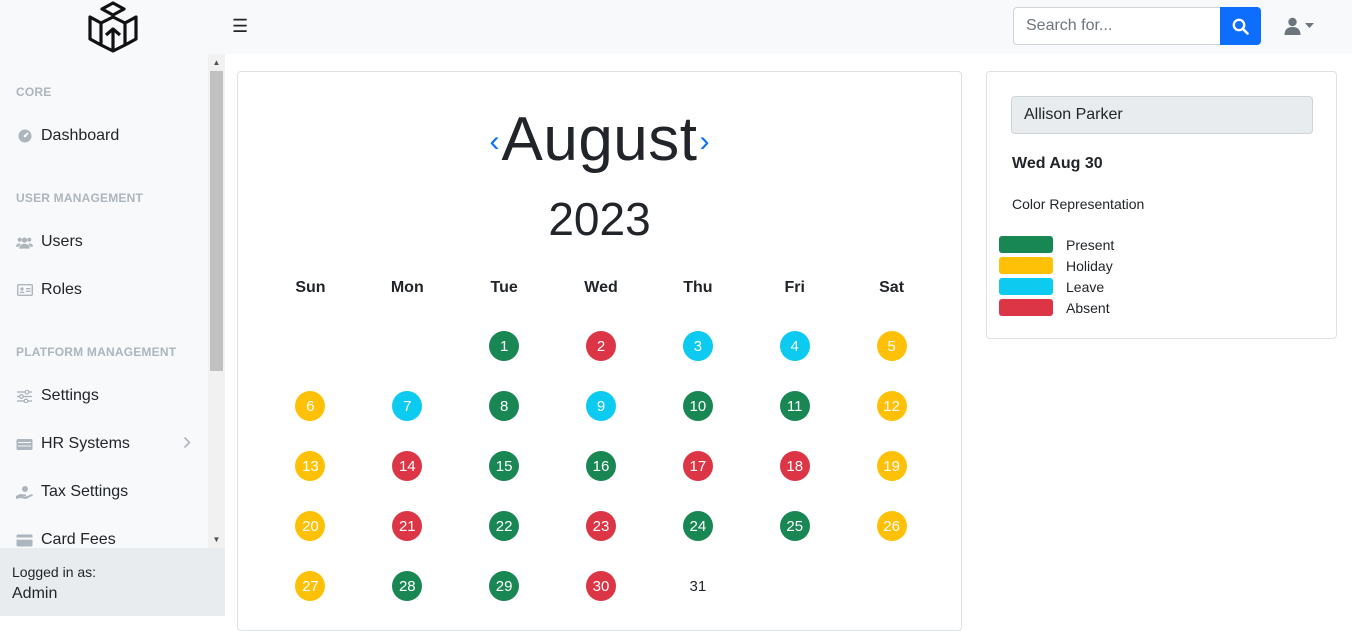  What do you see at coordinates (24, 396) in the screenshot?
I see `sliders-icon` at bounding box center [24, 396].